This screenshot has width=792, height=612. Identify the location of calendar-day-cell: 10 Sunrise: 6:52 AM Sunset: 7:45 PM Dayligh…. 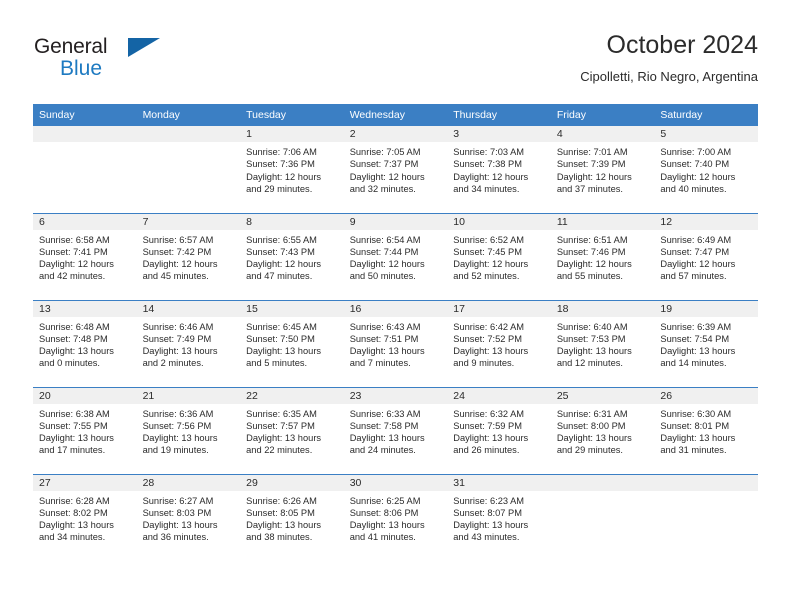
(499, 256).